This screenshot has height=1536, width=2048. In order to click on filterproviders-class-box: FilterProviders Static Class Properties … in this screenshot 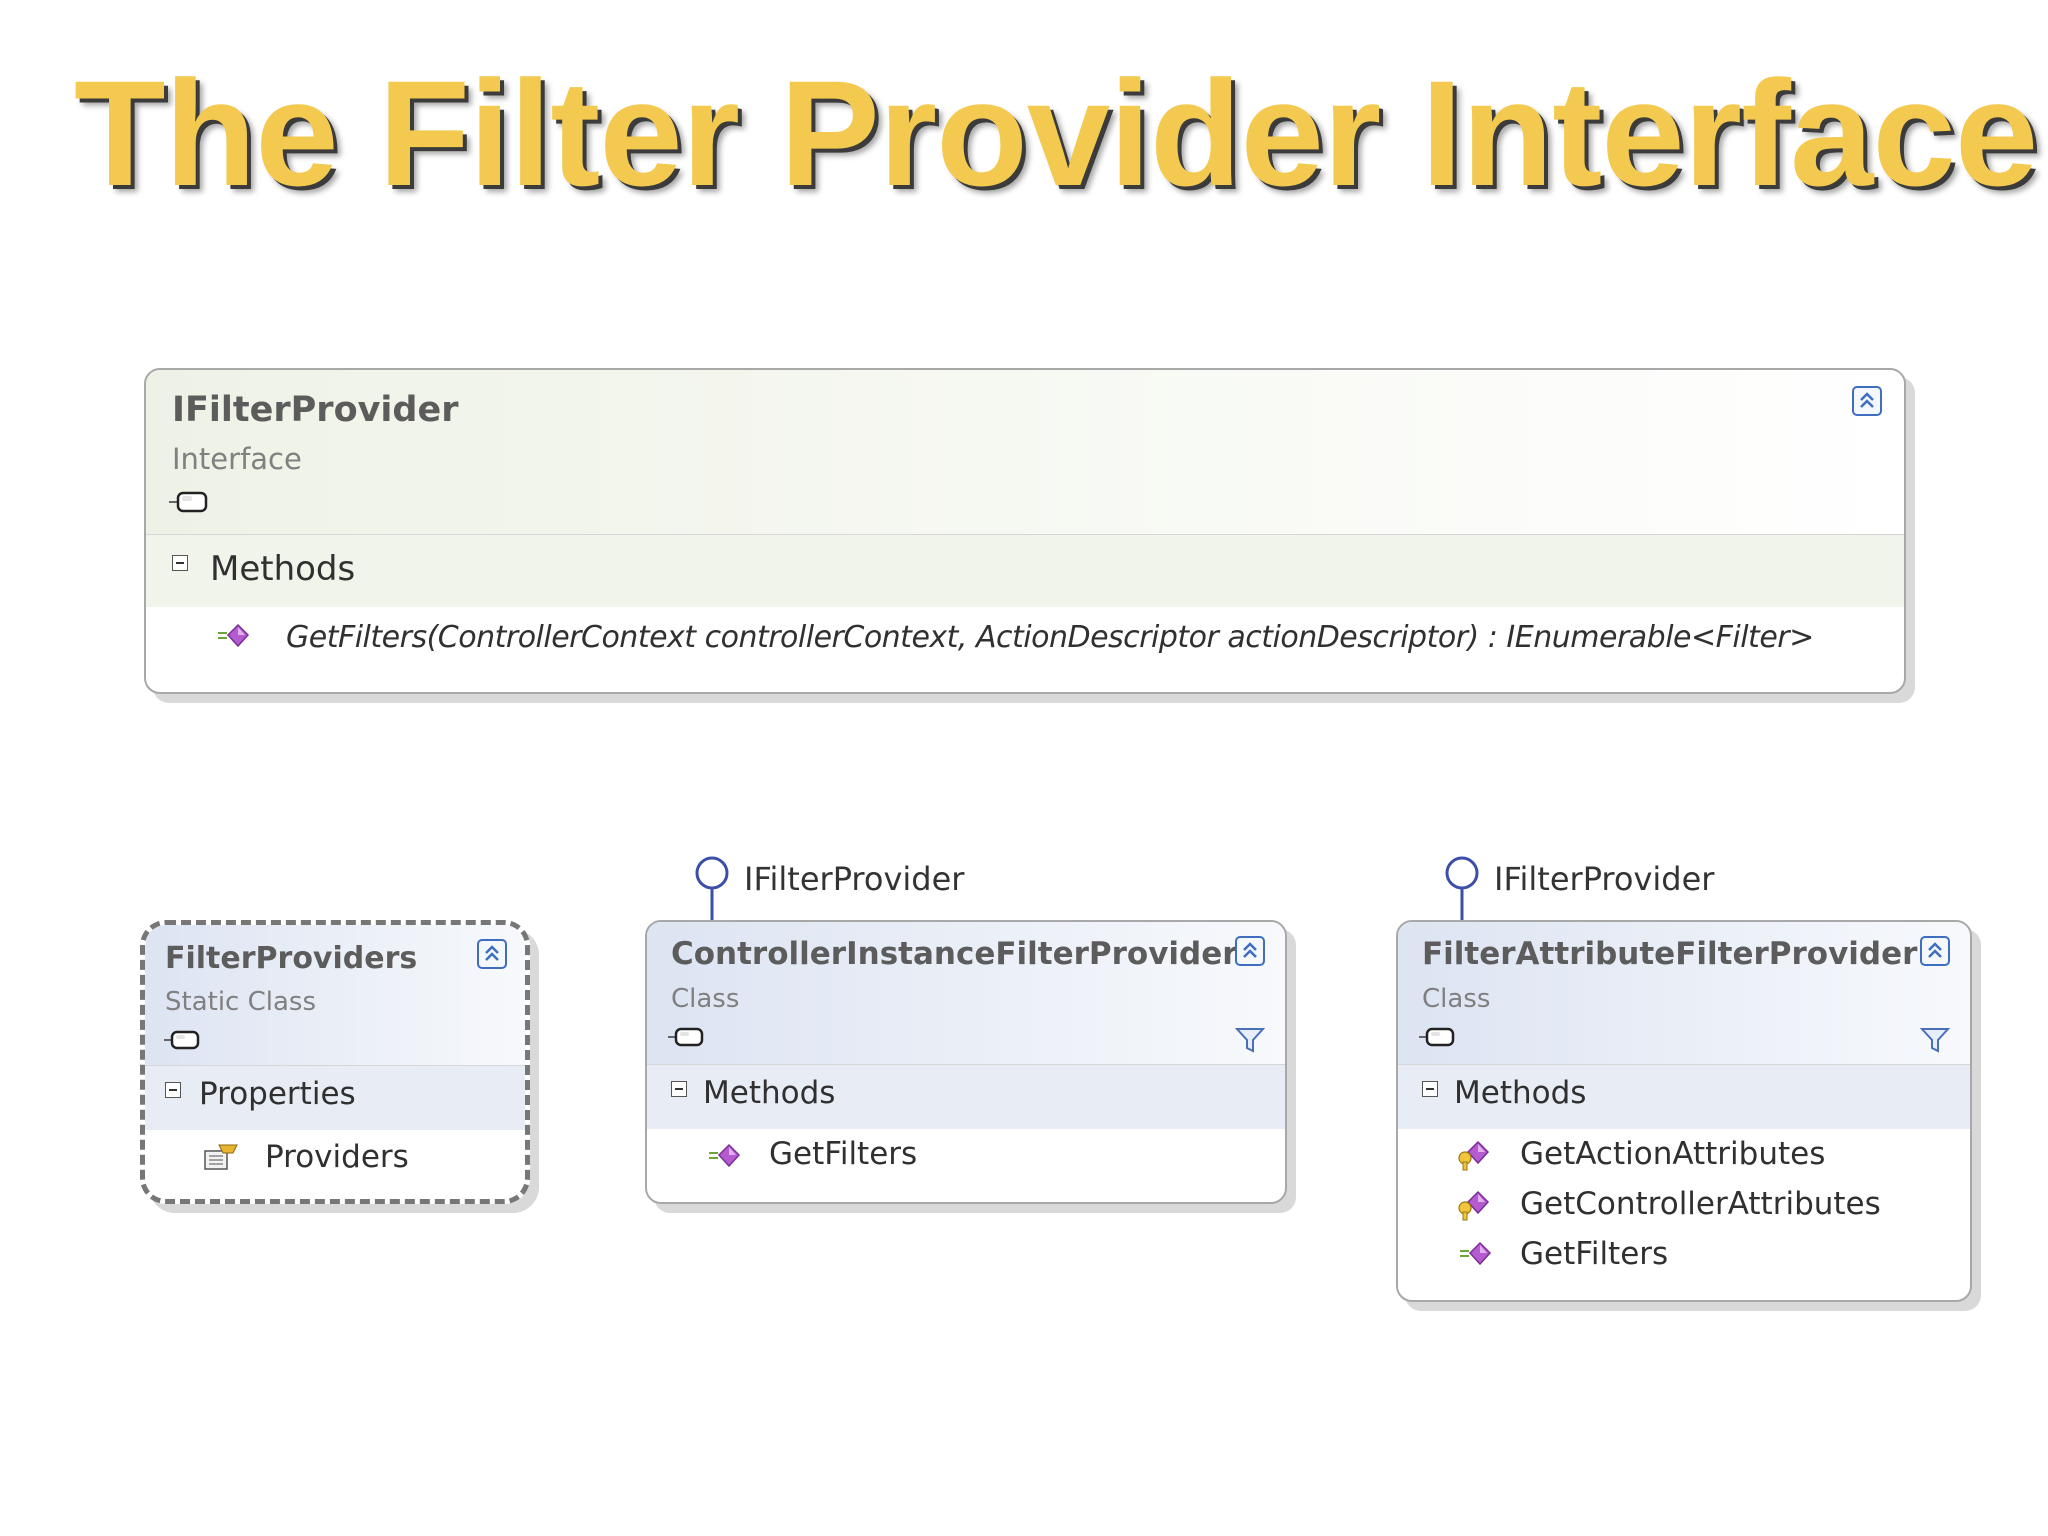, I will do `click(335, 1062)`.